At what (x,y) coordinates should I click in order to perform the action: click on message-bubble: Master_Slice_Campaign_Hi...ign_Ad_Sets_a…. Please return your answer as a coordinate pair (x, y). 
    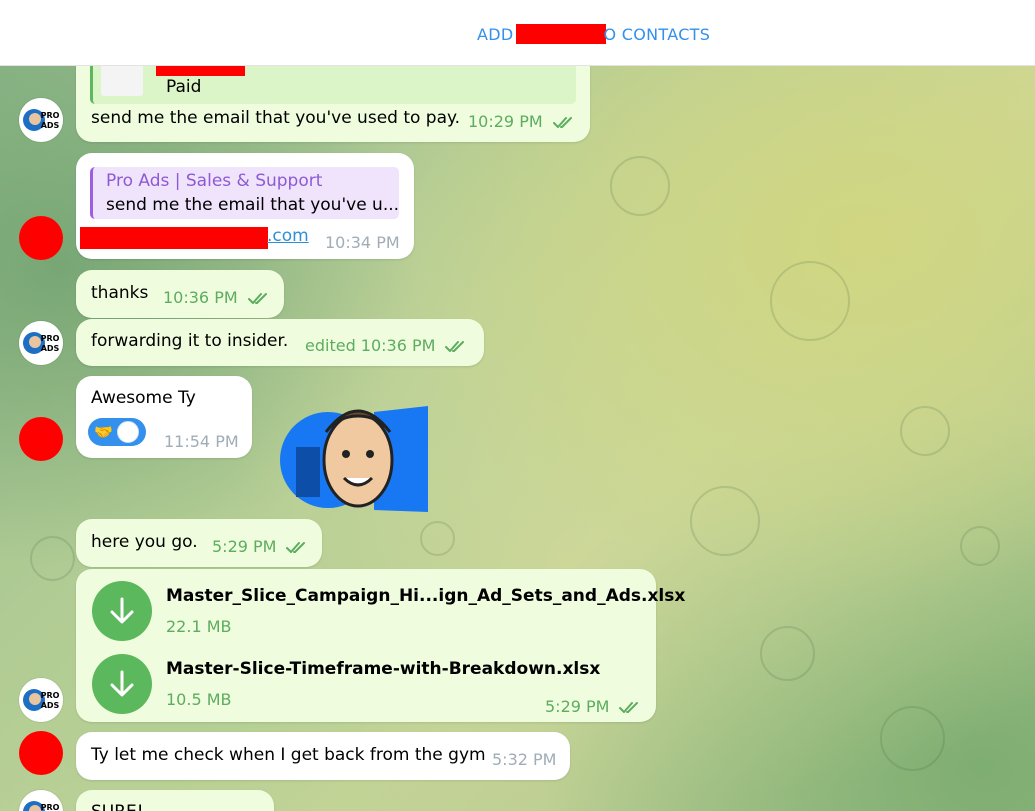
    Looking at the image, I should click on (380, 645).